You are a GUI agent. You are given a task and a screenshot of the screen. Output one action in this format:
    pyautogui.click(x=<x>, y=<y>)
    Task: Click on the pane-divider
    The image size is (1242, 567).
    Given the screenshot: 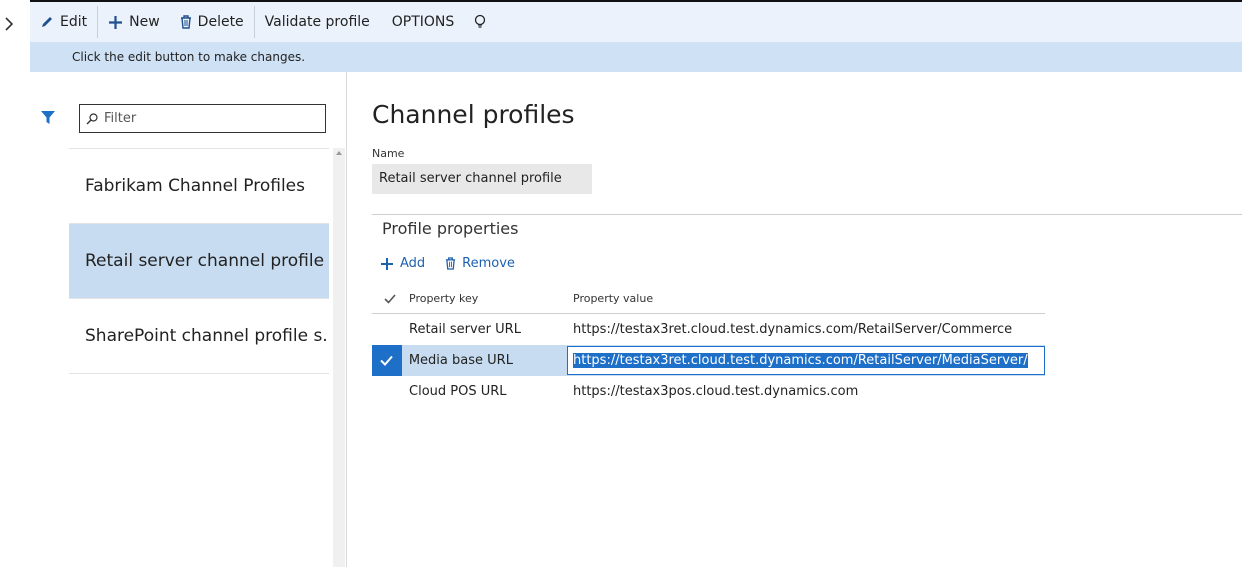 What is the action you would take?
    pyautogui.click(x=346, y=319)
    